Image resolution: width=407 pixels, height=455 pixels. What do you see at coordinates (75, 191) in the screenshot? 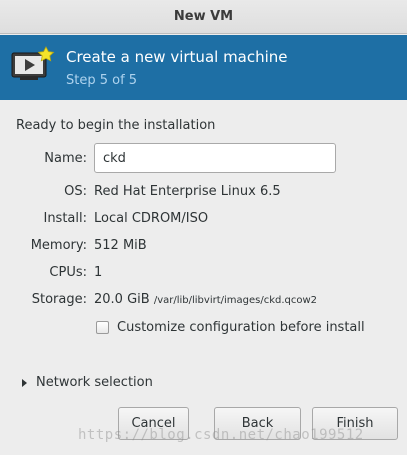
I see `os-label: OS:` at bounding box center [75, 191].